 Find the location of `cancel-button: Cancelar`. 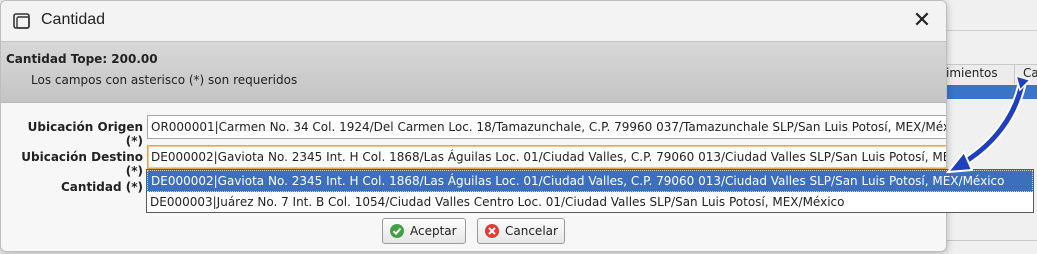

cancel-button: Cancelar is located at coordinates (521, 231).